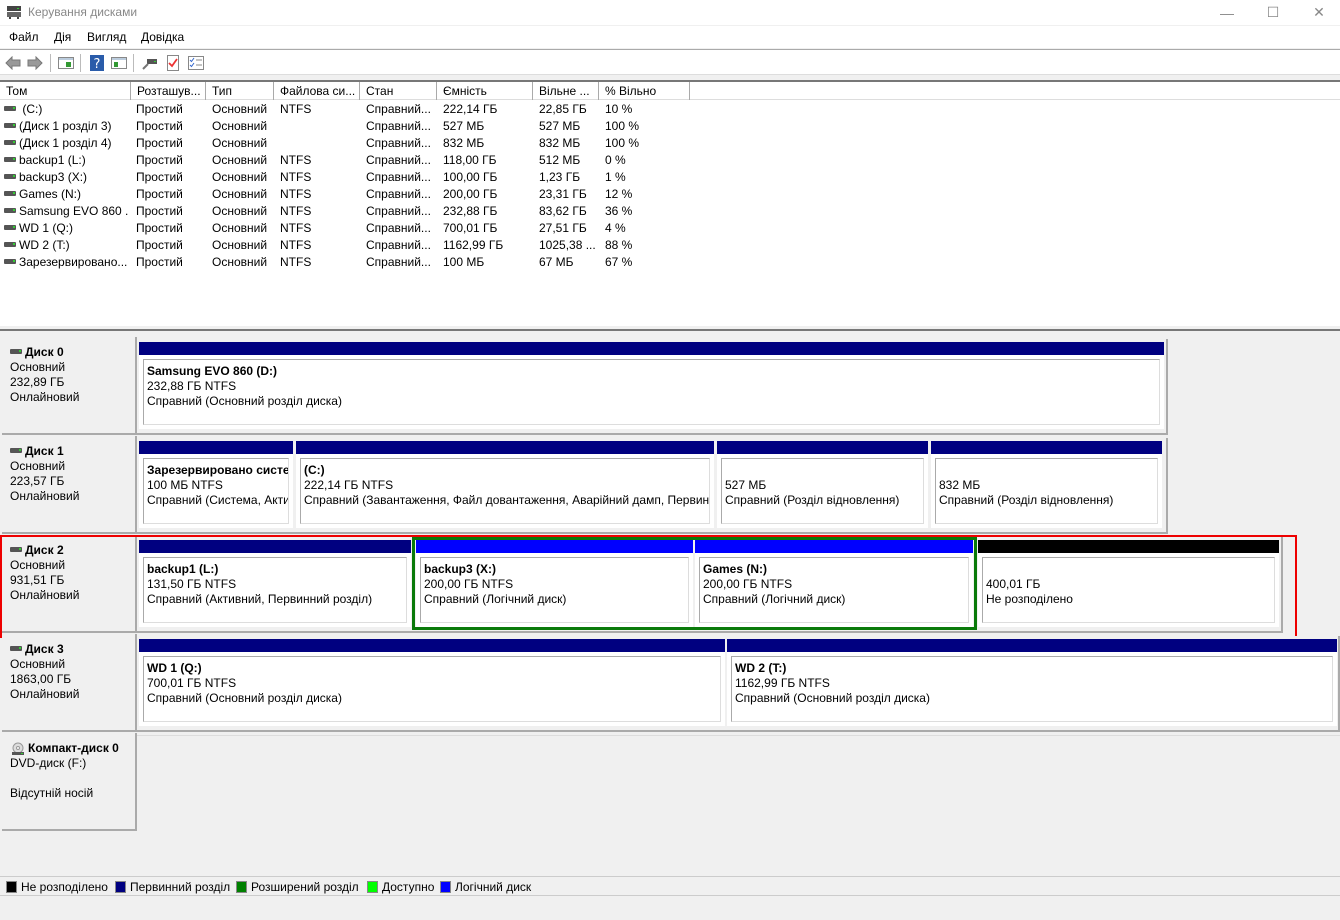 This screenshot has width=1340, height=920. I want to click on partition-recovery-3: 527 МБ Справний (Розділ відновлення), so click(822, 484).